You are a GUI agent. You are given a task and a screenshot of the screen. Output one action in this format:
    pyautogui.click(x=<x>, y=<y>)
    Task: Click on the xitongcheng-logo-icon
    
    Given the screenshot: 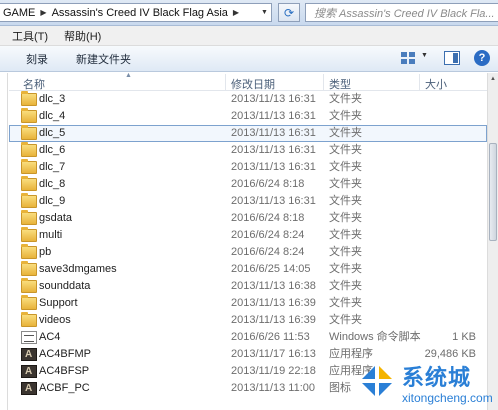 What is the action you would take?
    pyautogui.click(x=377, y=381)
    